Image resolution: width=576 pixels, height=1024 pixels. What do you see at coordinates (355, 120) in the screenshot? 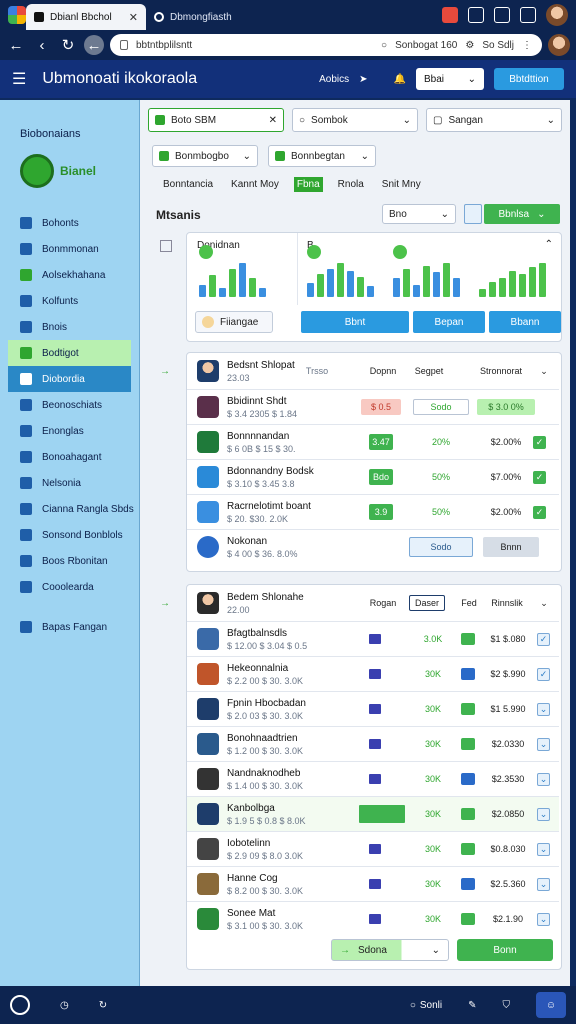
I see `sort-select: ○ Sombok ⌄` at bounding box center [355, 120].